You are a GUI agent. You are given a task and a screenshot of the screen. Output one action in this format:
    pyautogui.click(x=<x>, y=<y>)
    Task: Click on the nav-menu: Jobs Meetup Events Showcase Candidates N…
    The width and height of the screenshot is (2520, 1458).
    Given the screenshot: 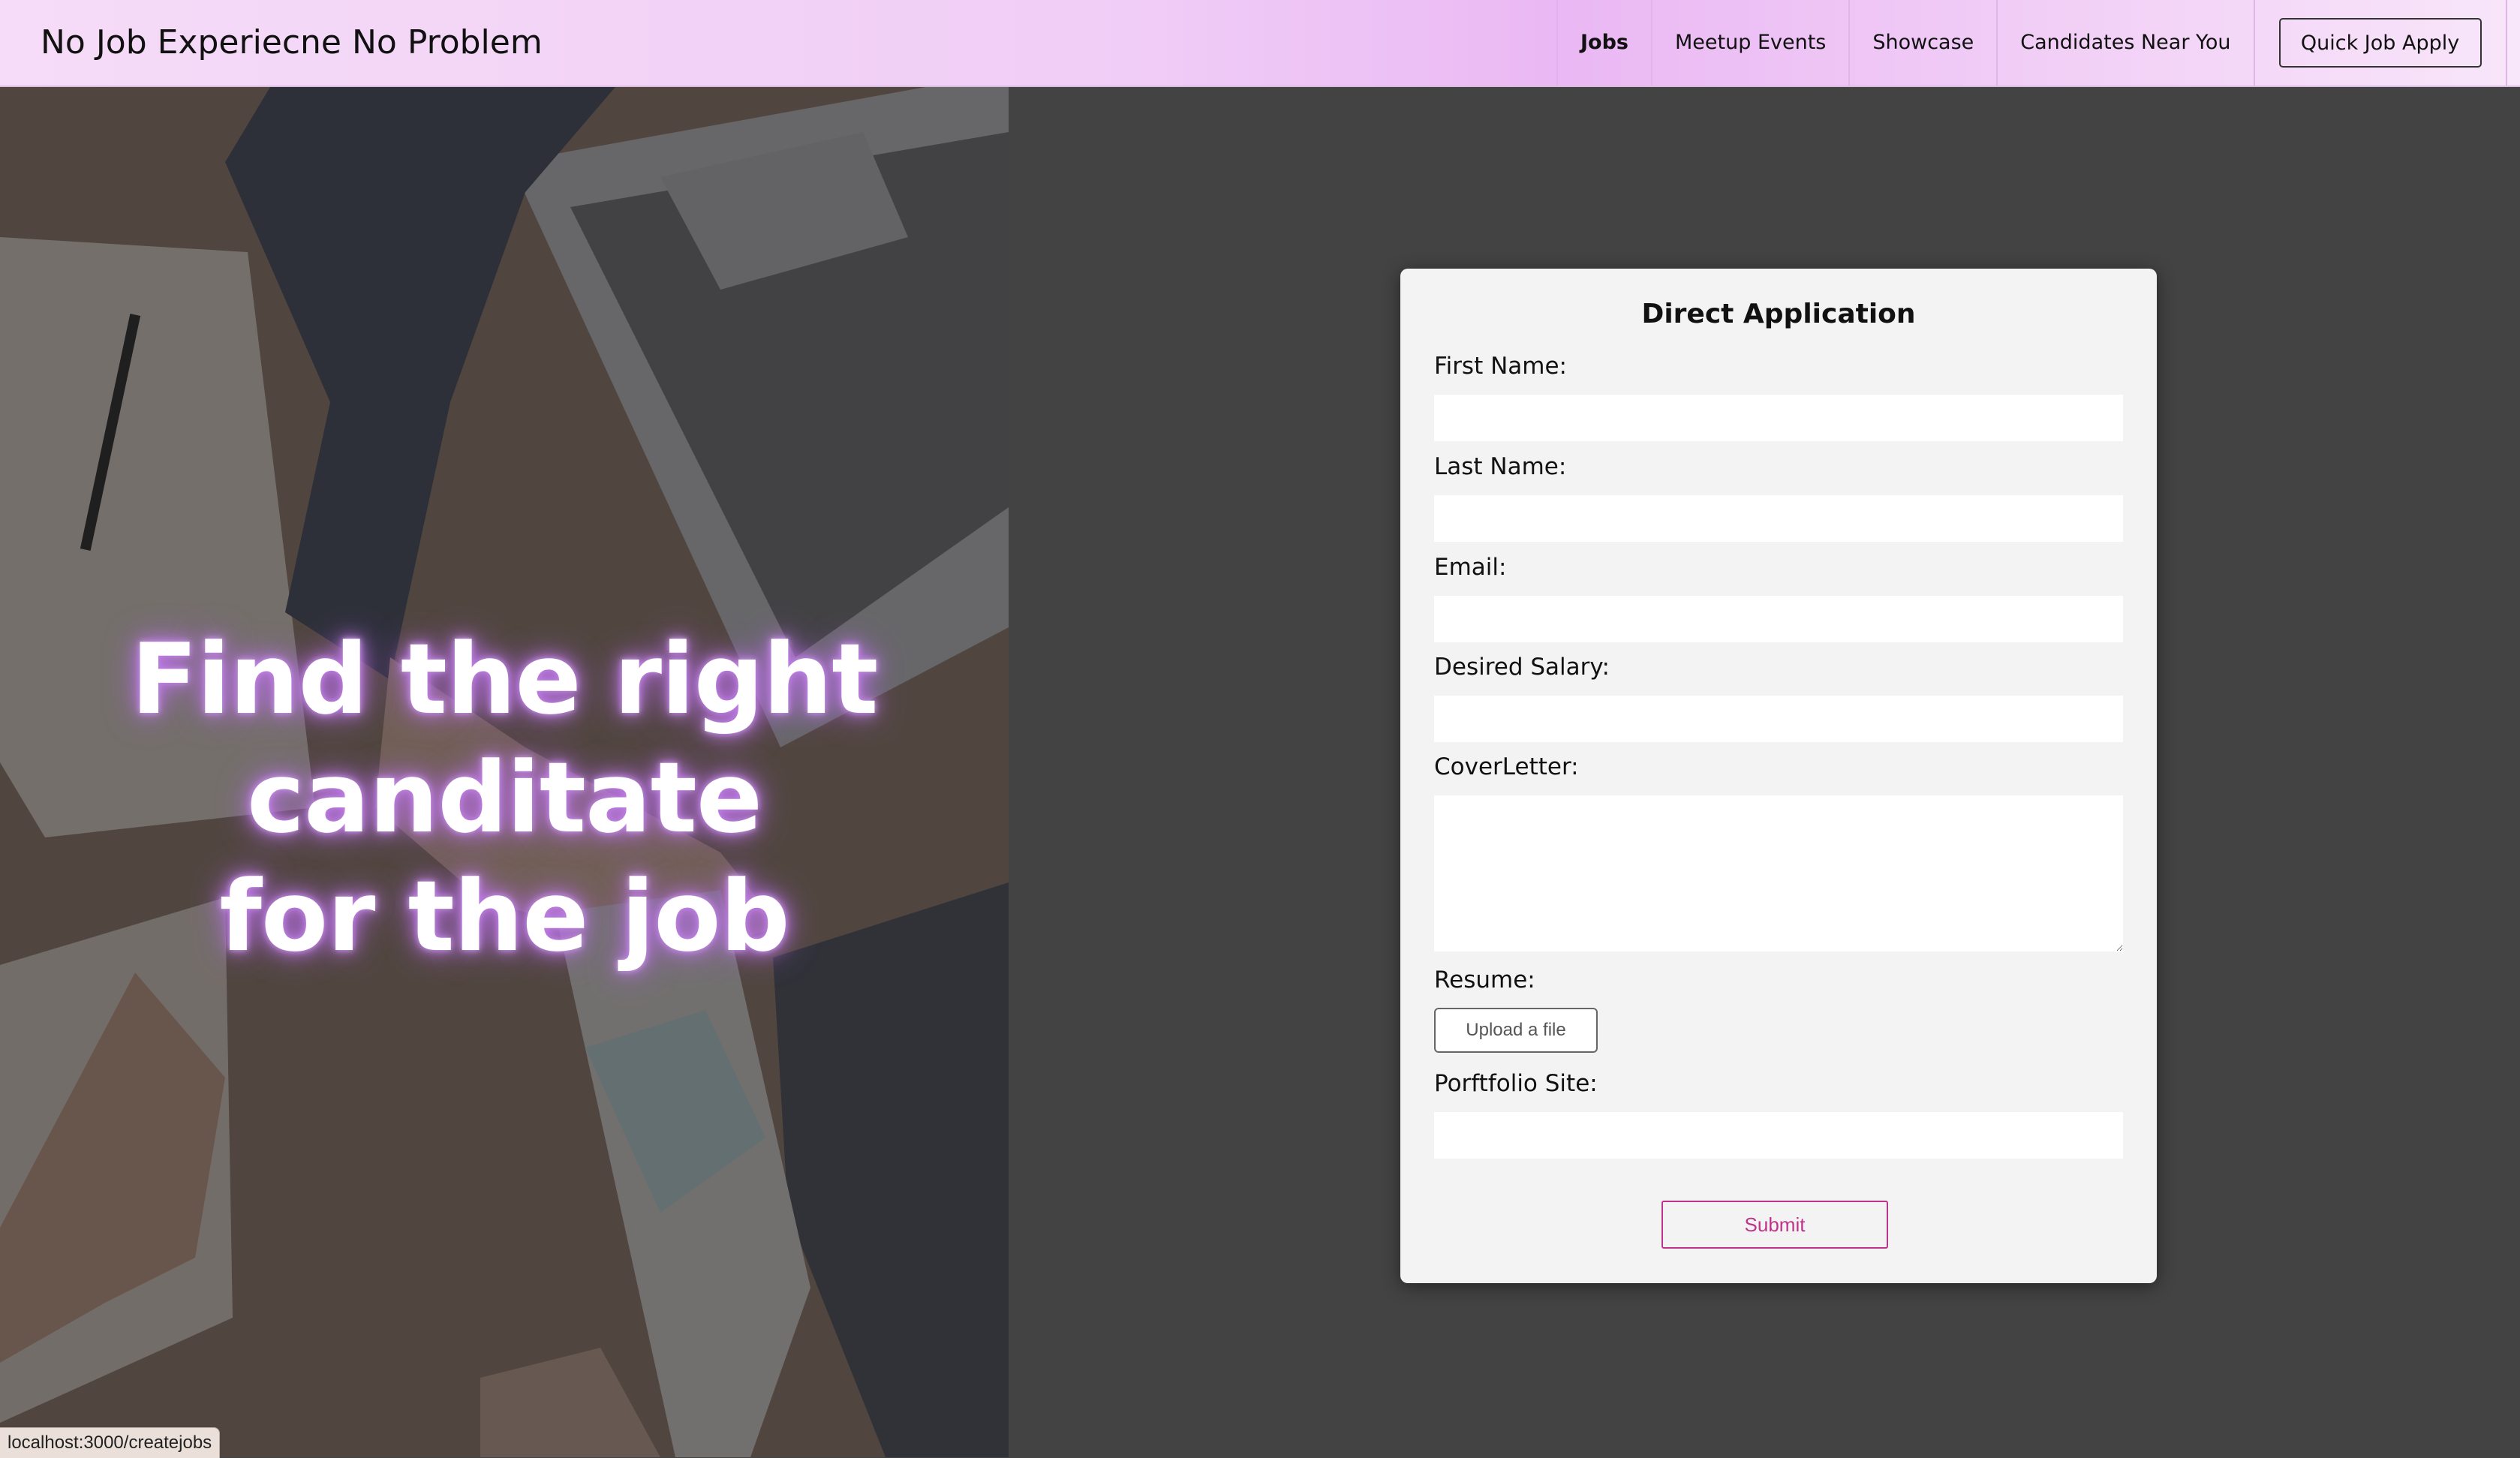 What is the action you would take?
    pyautogui.click(x=2031, y=43)
    